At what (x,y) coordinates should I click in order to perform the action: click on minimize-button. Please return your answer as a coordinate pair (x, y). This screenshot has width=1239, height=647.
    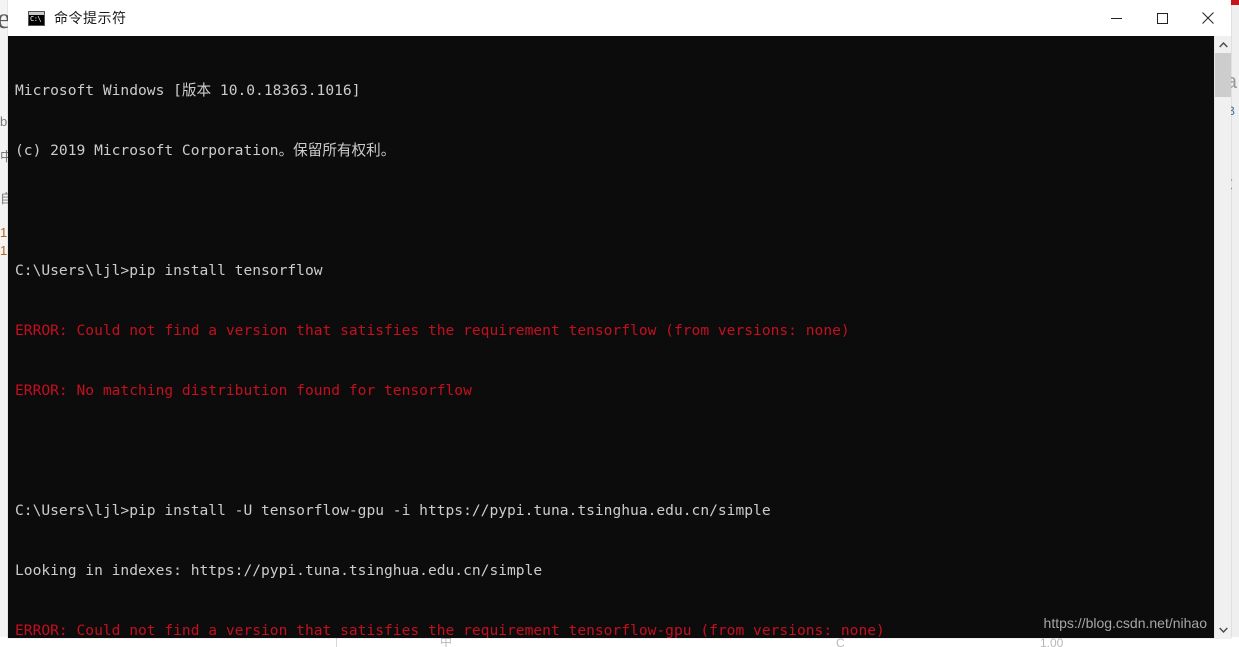
    Looking at the image, I should click on (1116, 18).